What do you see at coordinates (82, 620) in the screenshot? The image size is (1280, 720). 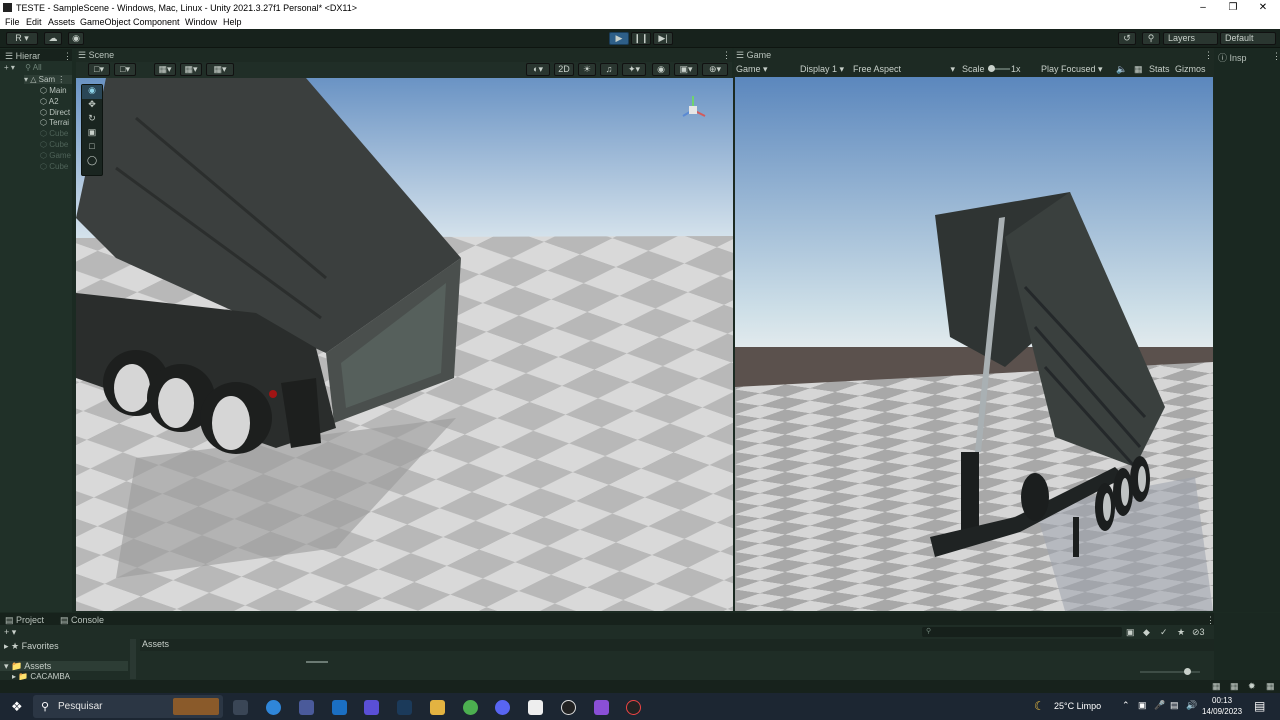 I see `tab-console: ▤ Console` at bounding box center [82, 620].